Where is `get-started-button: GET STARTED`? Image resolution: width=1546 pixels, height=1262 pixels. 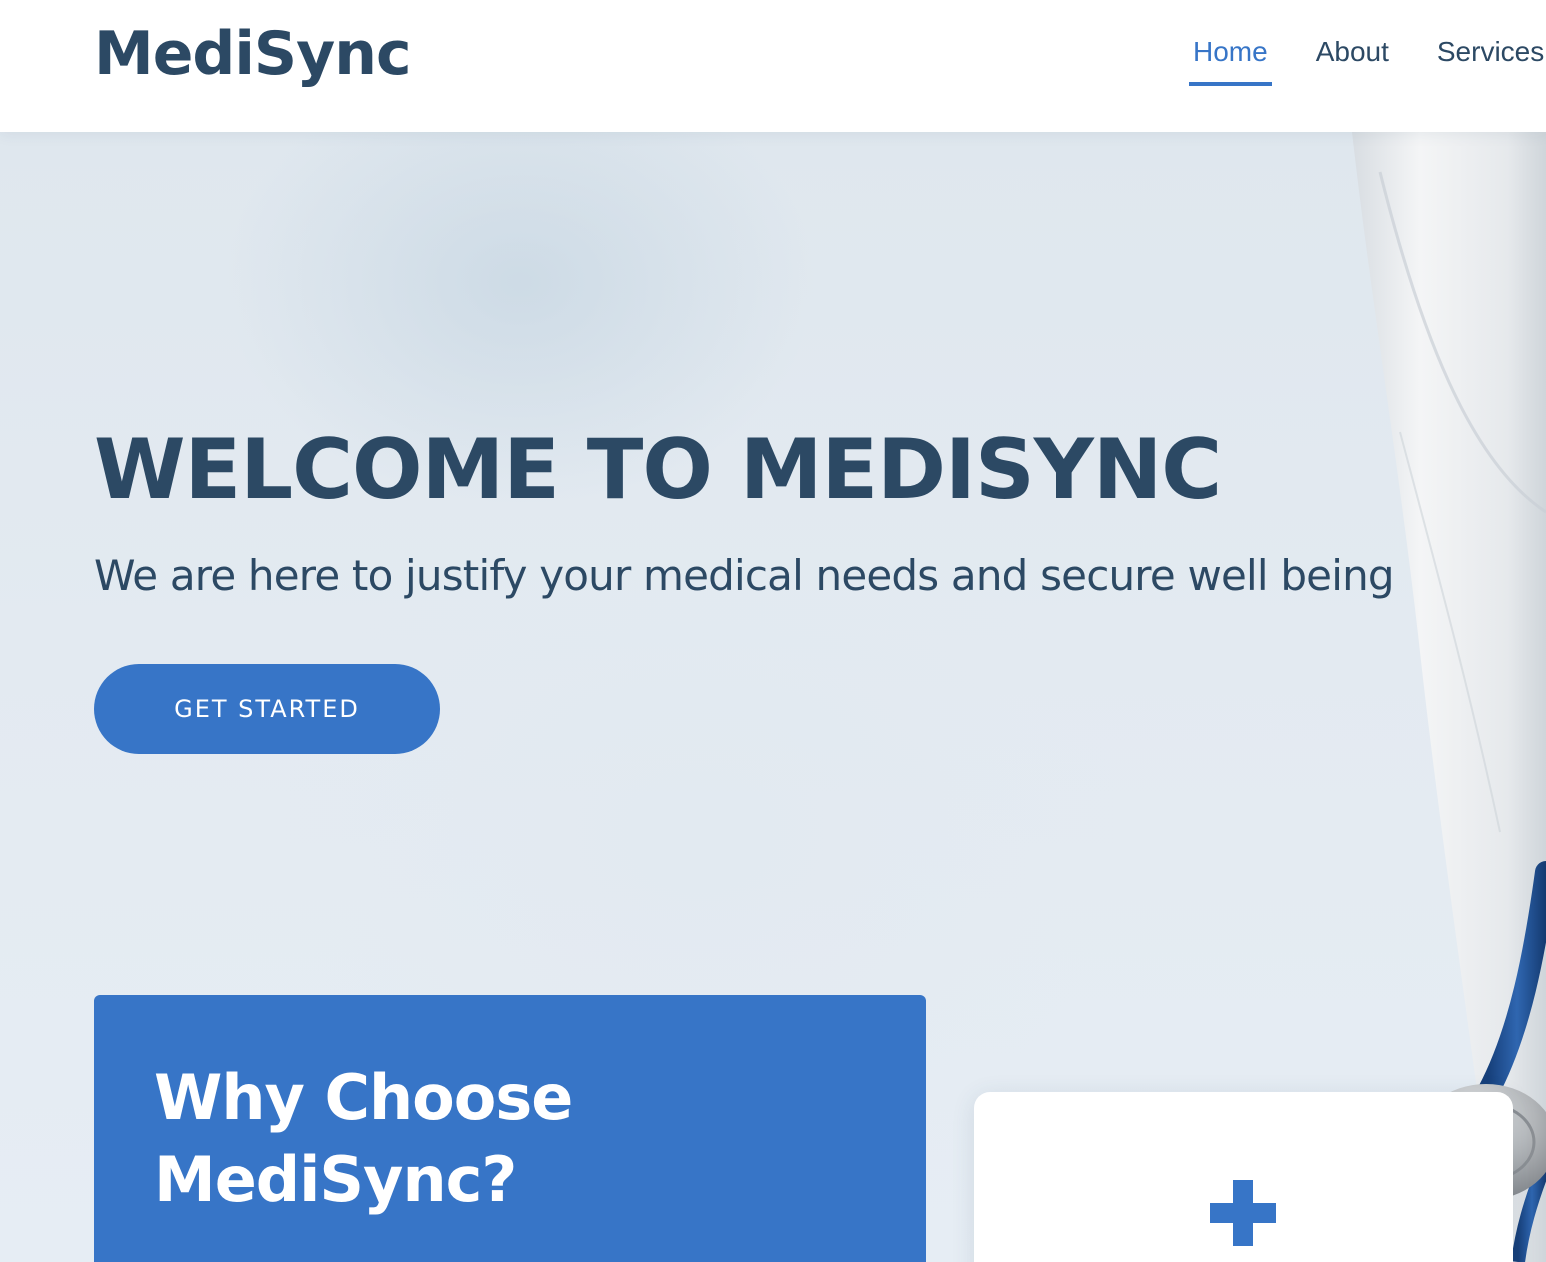
get-started-button: GET STARTED is located at coordinates (267, 709).